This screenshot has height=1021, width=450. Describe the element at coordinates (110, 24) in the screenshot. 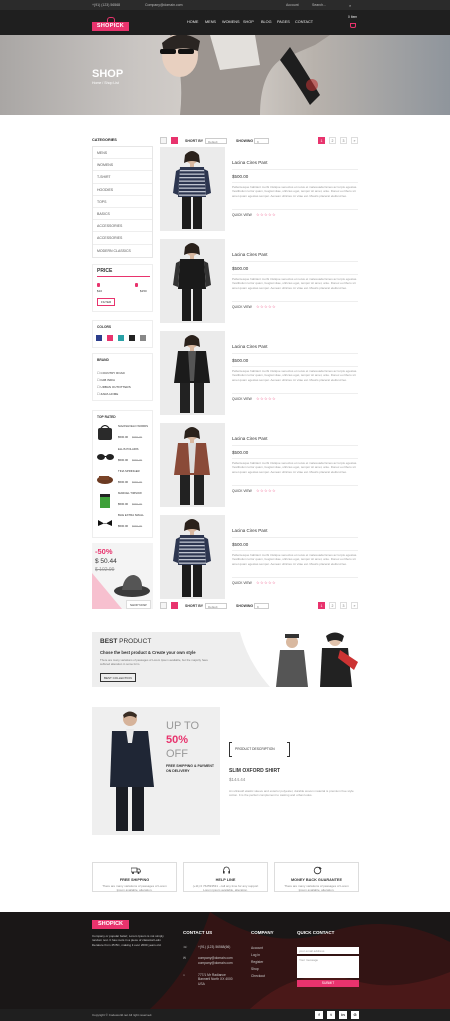

I see `logo: SHOPICK` at that location.